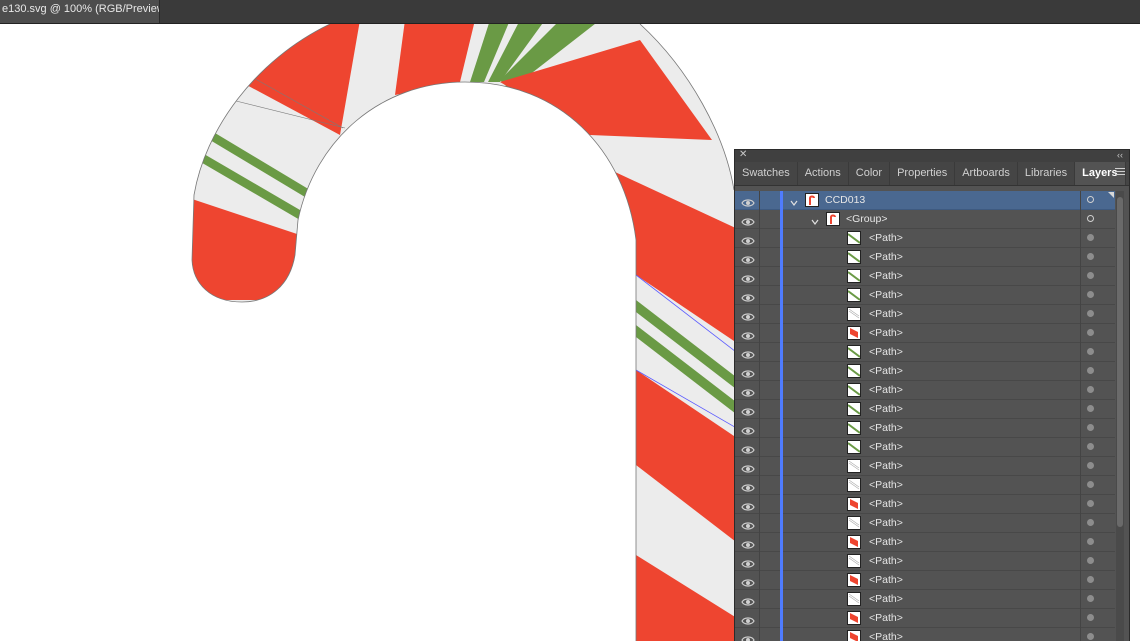 This screenshot has width=1140, height=641. What do you see at coordinates (1047, 173) in the screenshot?
I see `tab-libraries: Libraries` at bounding box center [1047, 173].